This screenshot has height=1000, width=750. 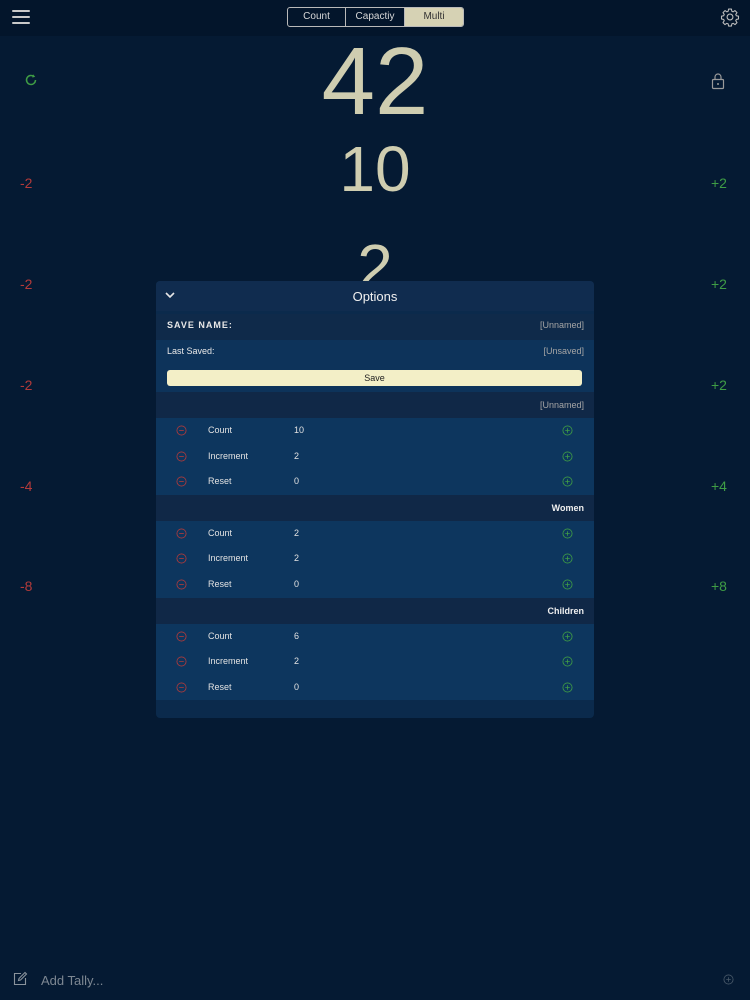 I want to click on counter-row-1: 10, so click(x=375, y=169).